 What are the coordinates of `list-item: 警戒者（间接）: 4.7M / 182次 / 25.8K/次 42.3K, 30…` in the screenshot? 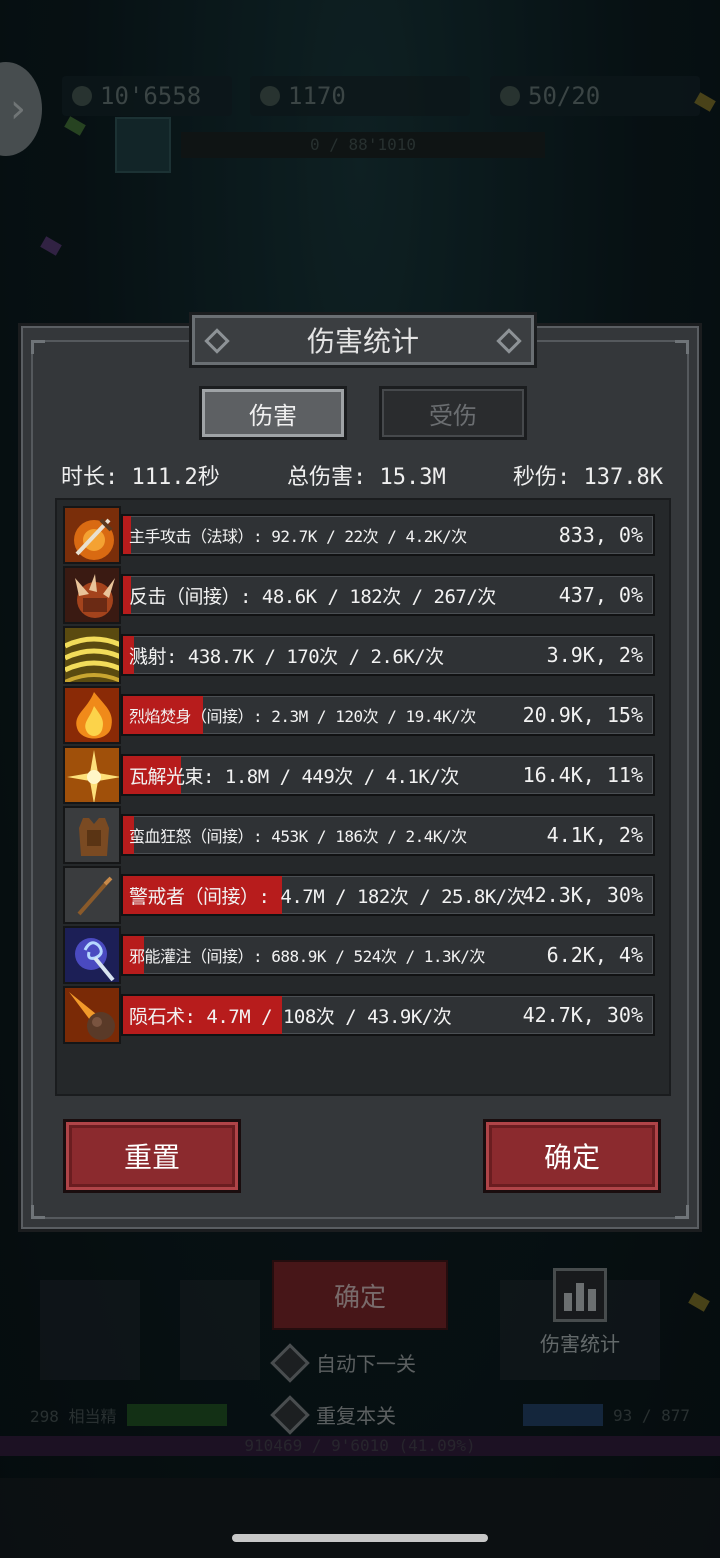 It's located at (359, 895).